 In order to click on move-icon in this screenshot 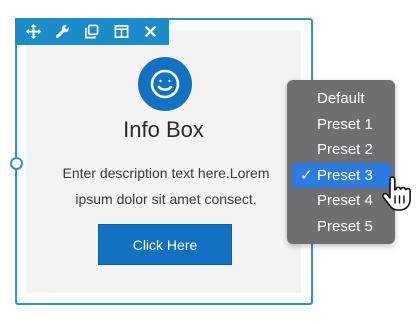, I will do `click(34, 32)`.